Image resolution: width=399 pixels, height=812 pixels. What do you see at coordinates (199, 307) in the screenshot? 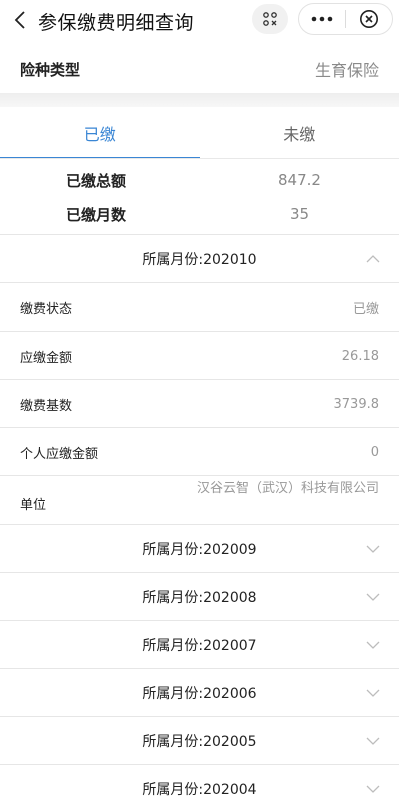
I see `detail-row-status: 缴费状态 已缴` at bounding box center [199, 307].